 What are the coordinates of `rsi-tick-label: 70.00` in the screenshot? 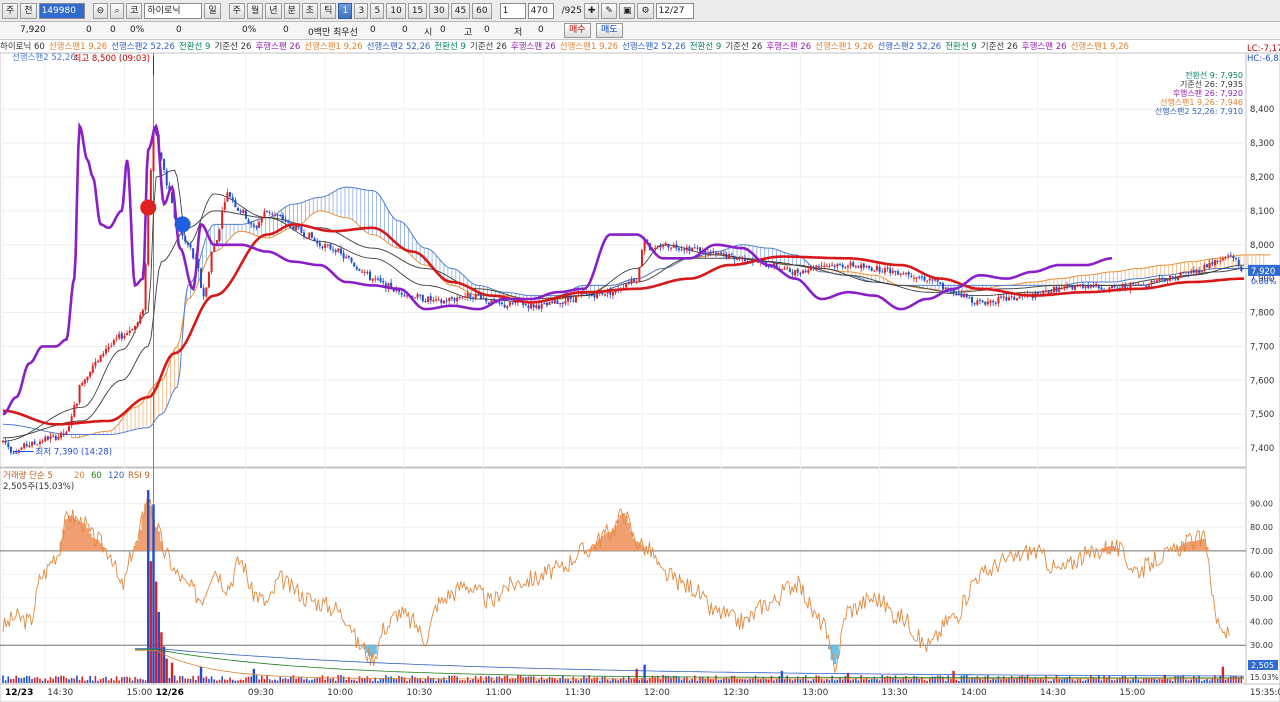 It's located at (1261, 551).